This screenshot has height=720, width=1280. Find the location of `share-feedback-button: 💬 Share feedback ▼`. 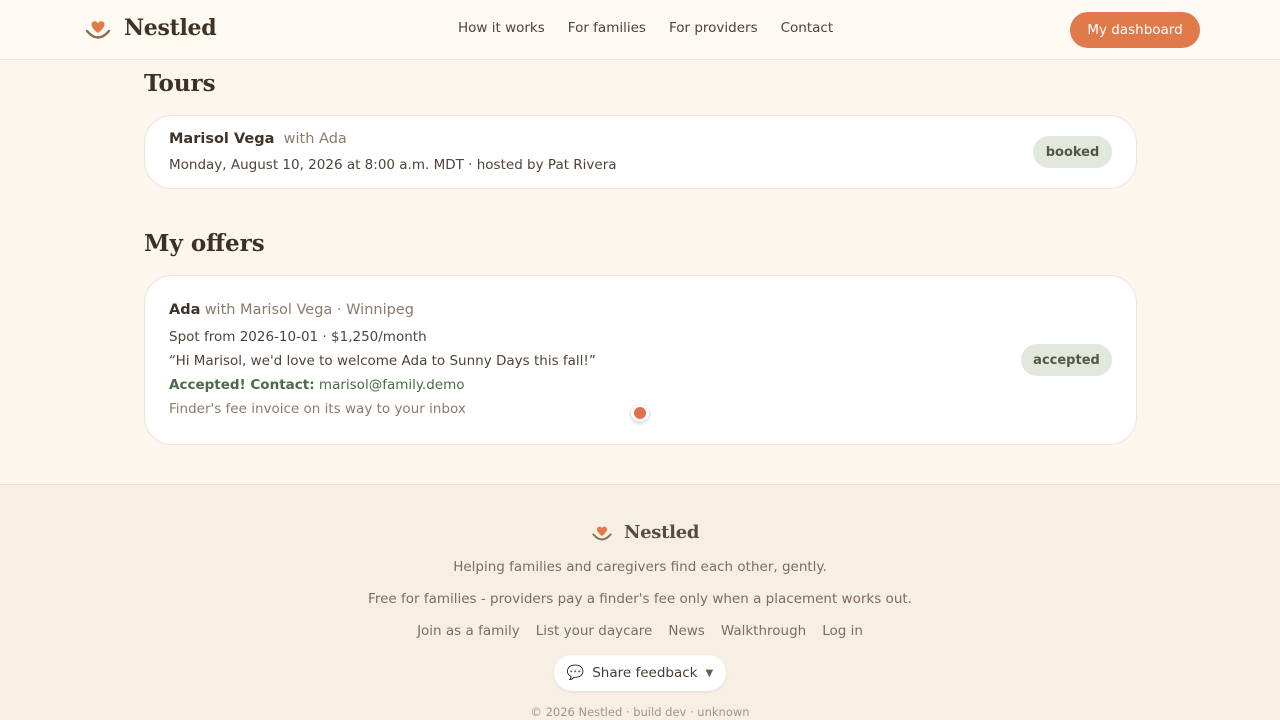

share-feedback-button: 💬 Share feedback ▼ is located at coordinates (640, 673).